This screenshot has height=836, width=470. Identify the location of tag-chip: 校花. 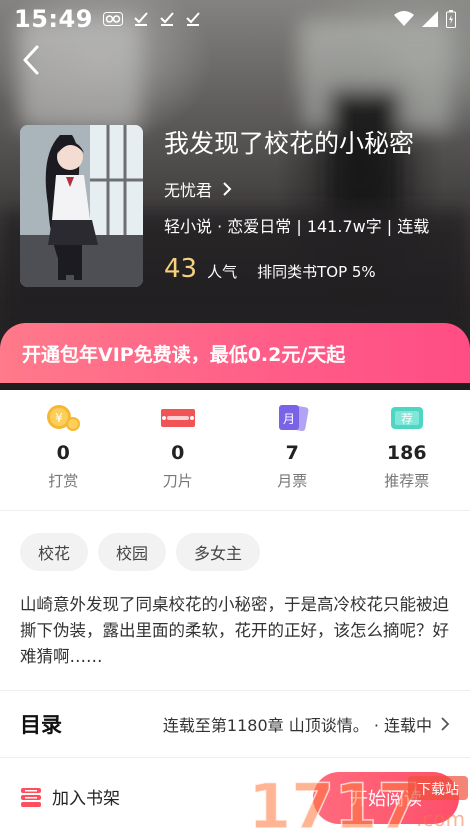
(54, 552).